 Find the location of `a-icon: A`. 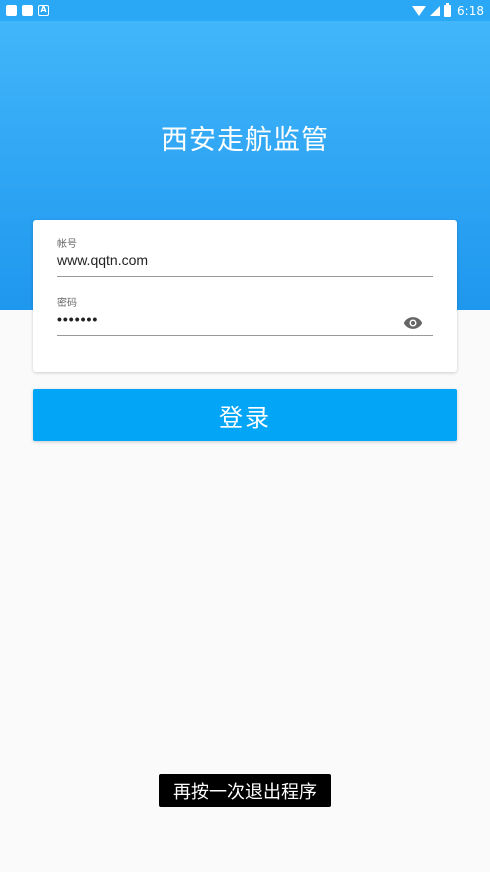

a-icon: A is located at coordinates (43, 10).